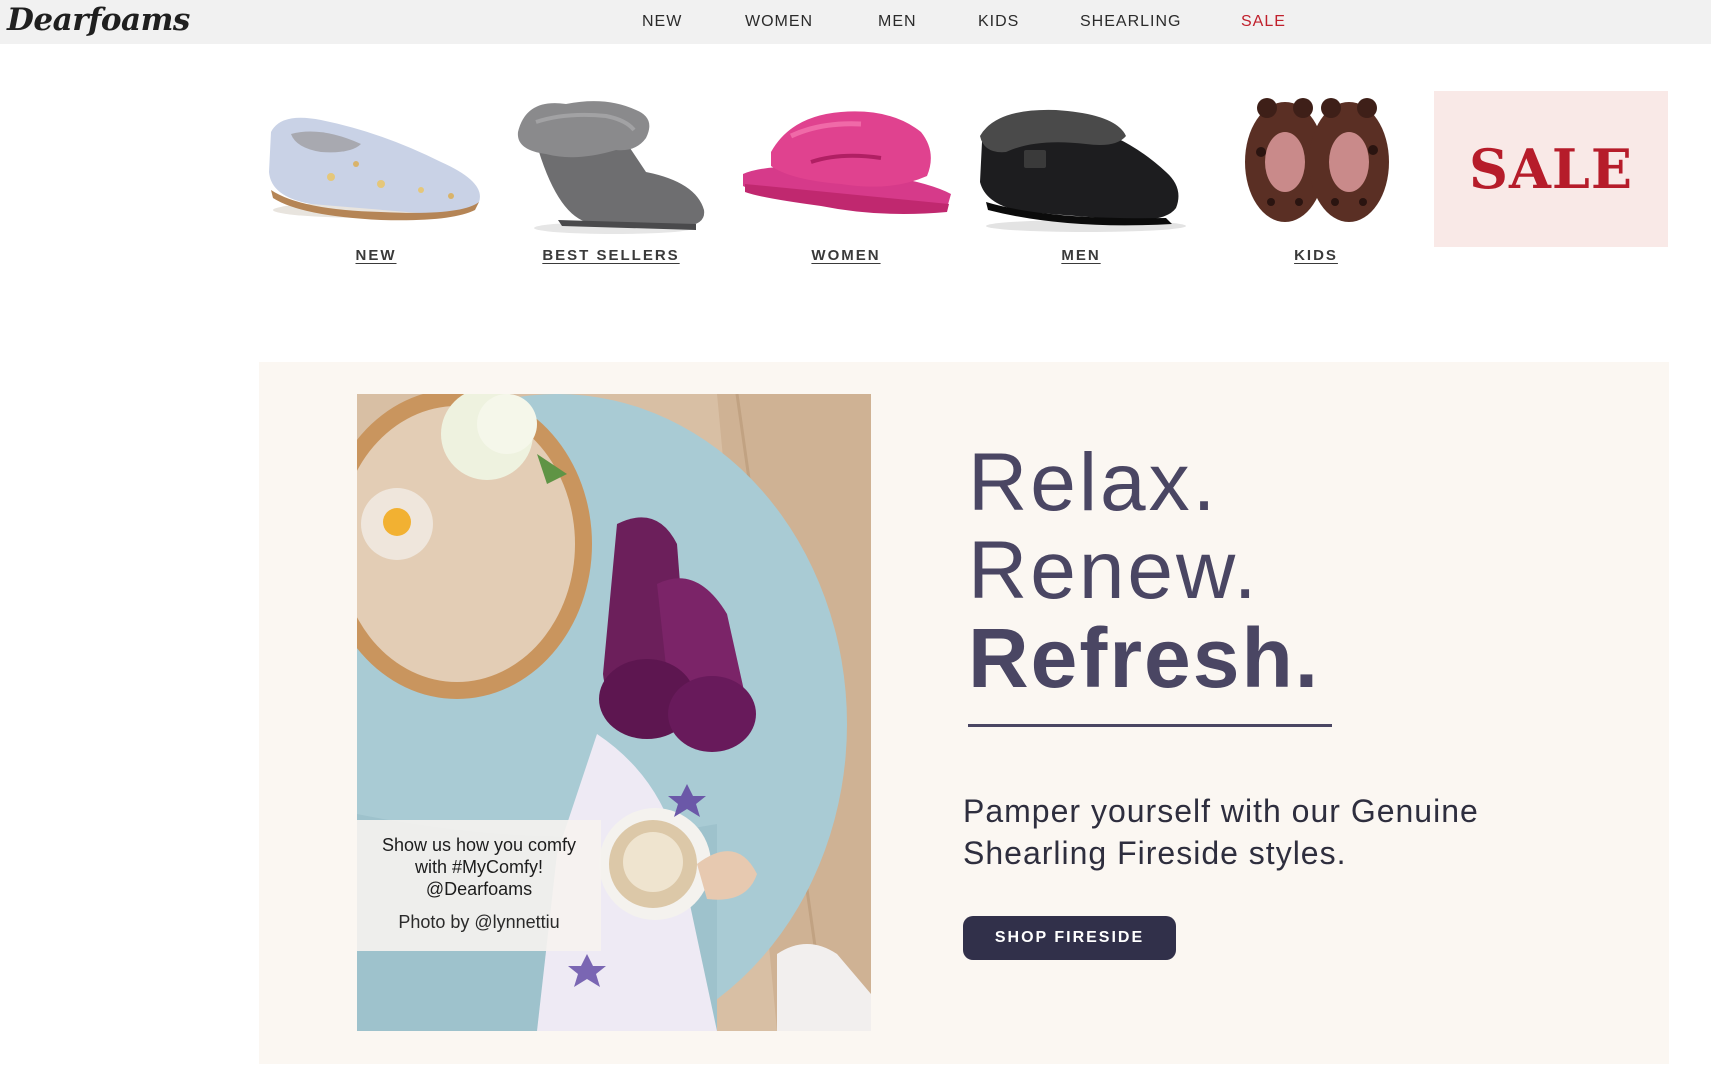 This screenshot has height=1092, width=1711. I want to click on category-label-new: NEW, so click(376, 255).